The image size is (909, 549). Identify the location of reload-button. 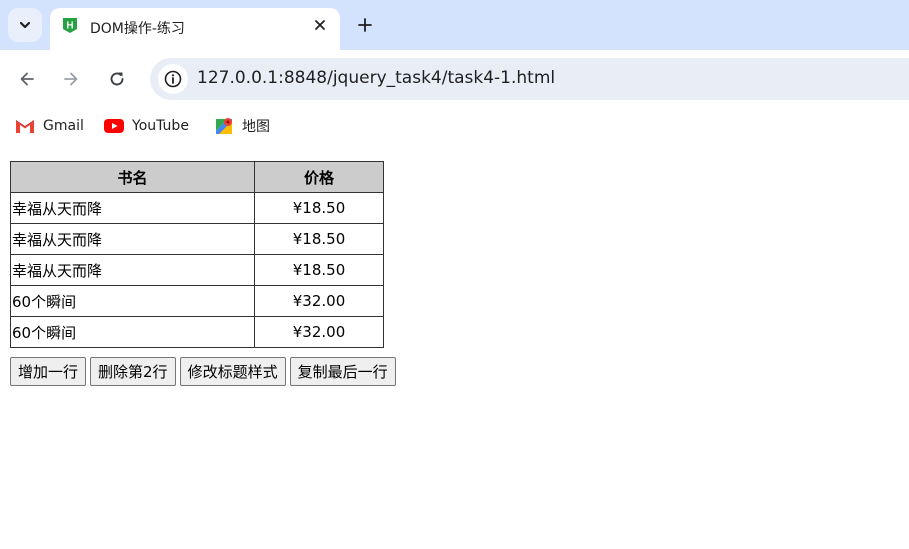
(117, 79).